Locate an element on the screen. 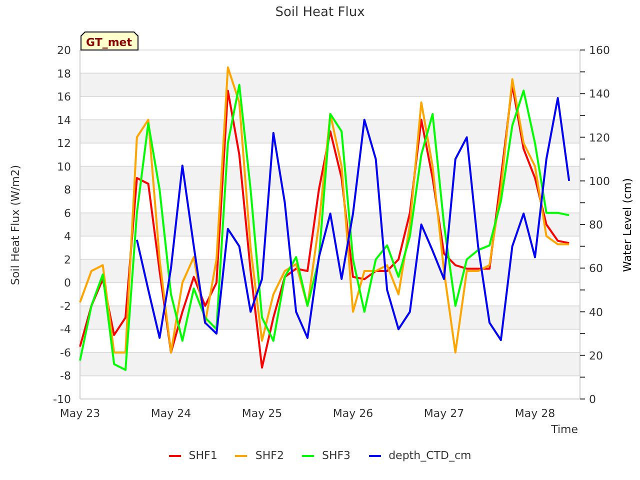  legend-label: SHF3 is located at coordinates (336, 456).